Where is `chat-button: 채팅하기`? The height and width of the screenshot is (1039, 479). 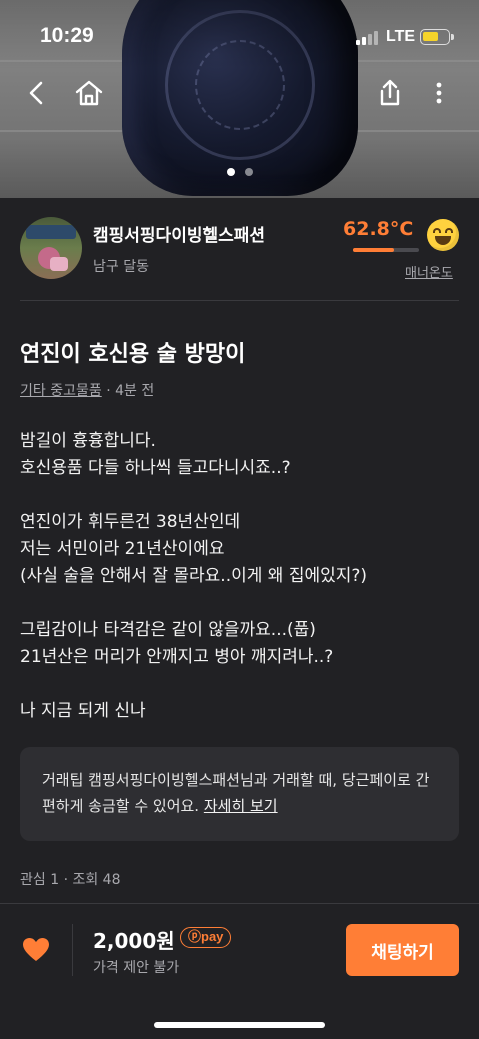 chat-button: 채팅하기 is located at coordinates (402, 950).